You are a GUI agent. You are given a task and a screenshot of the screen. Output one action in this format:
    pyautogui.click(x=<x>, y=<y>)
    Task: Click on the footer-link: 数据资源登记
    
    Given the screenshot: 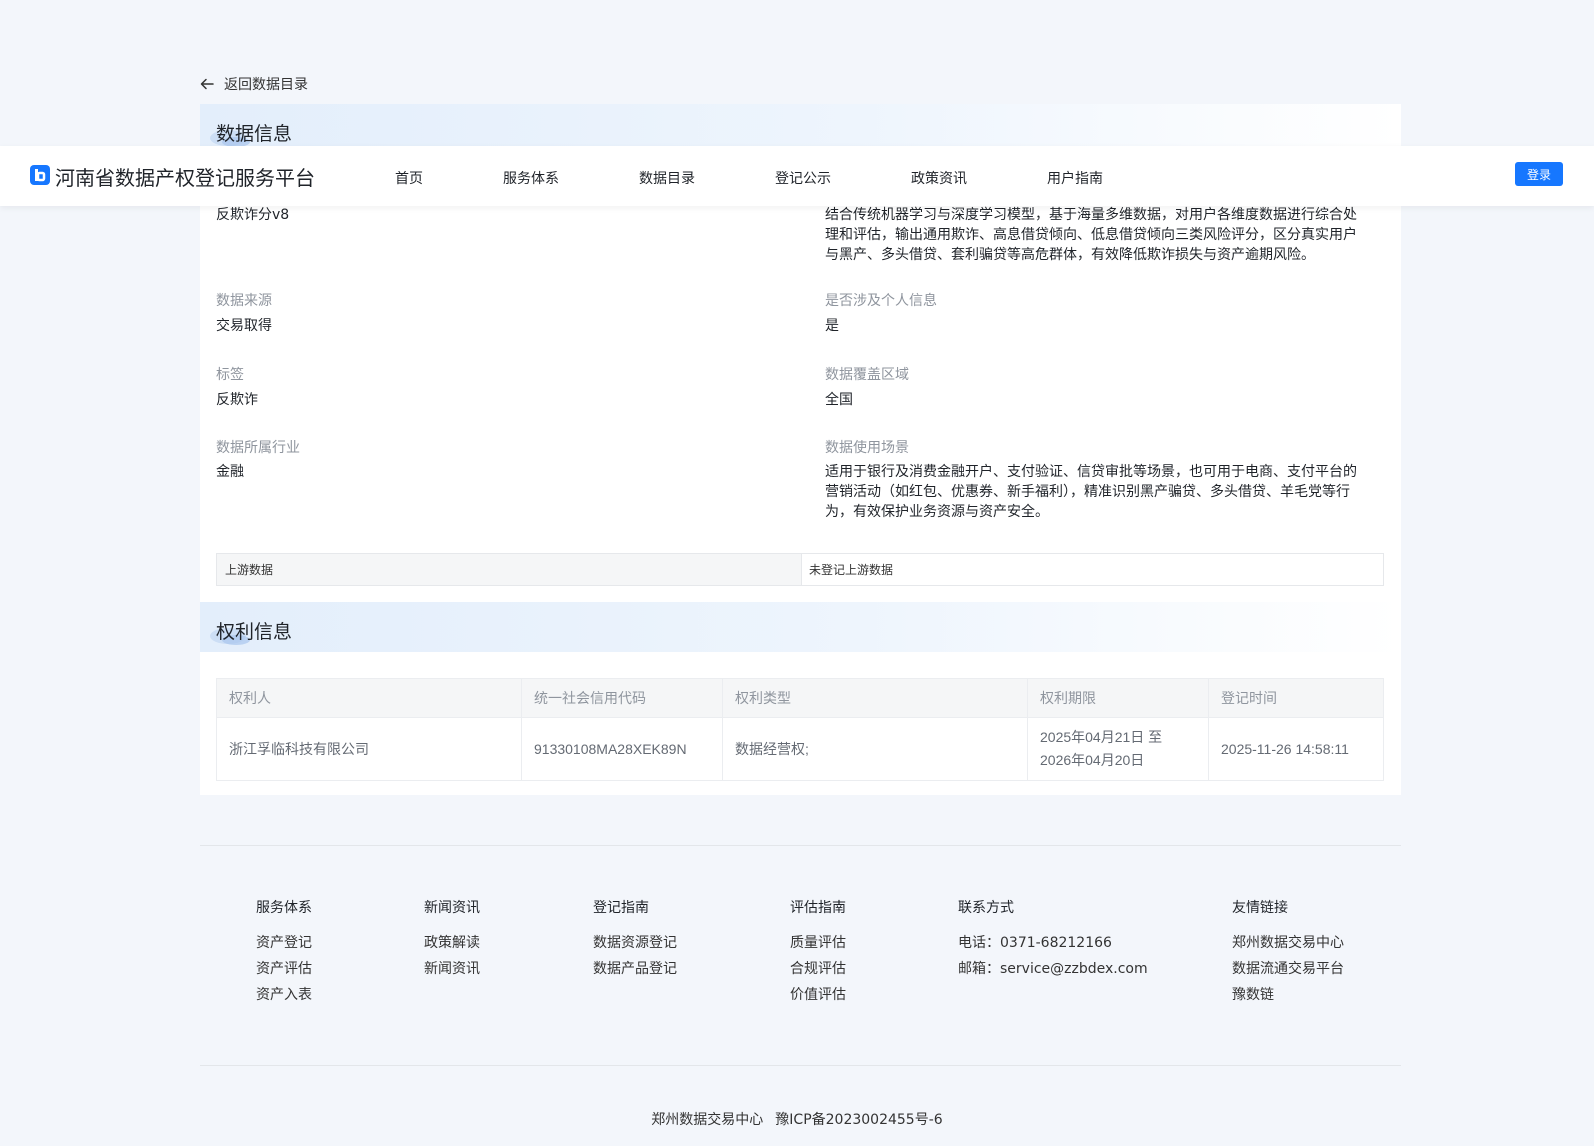 What is the action you would take?
    pyautogui.click(x=635, y=945)
    